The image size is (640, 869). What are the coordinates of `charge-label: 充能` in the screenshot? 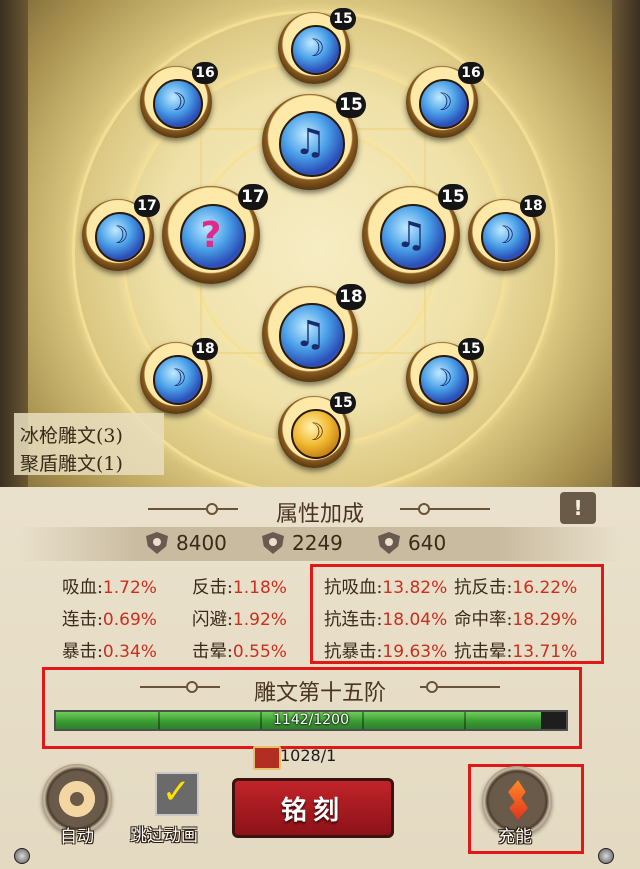 It's located at (515, 837).